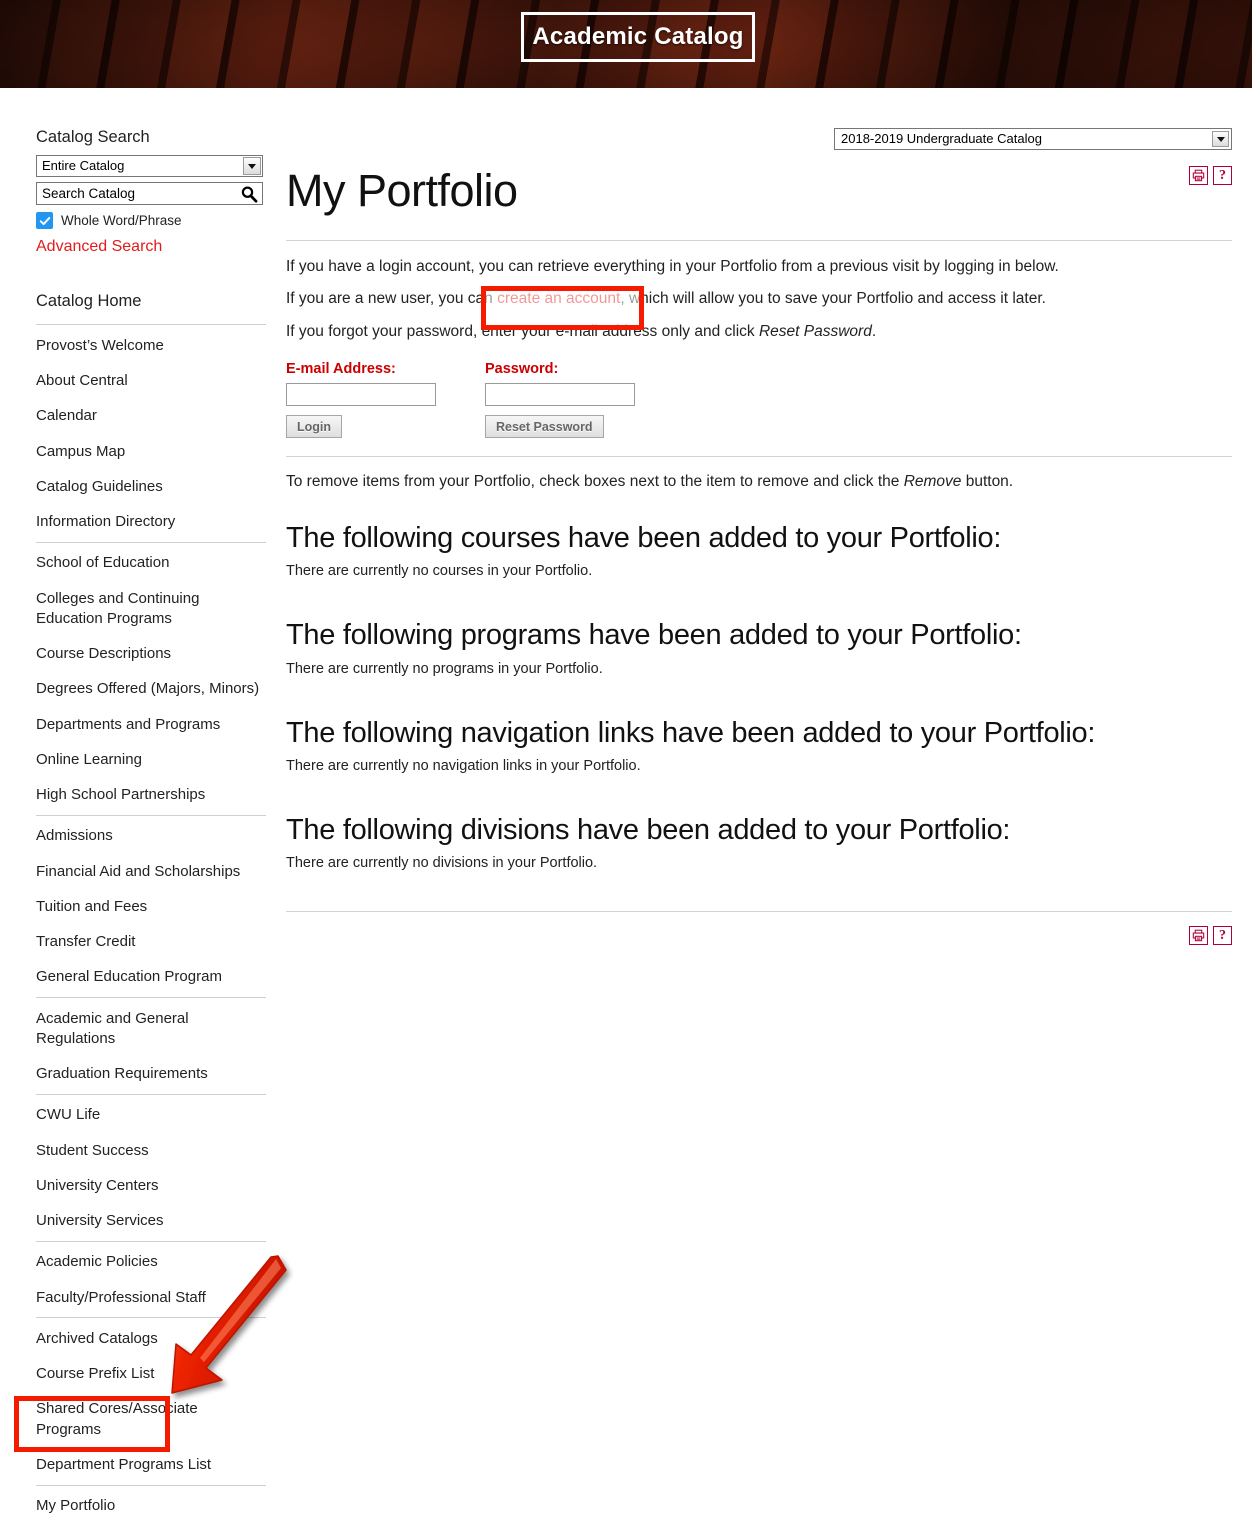  Describe the element at coordinates (151, 836) in the screenshot. I see `sidebar-item-admissions: Admissions` at that location.